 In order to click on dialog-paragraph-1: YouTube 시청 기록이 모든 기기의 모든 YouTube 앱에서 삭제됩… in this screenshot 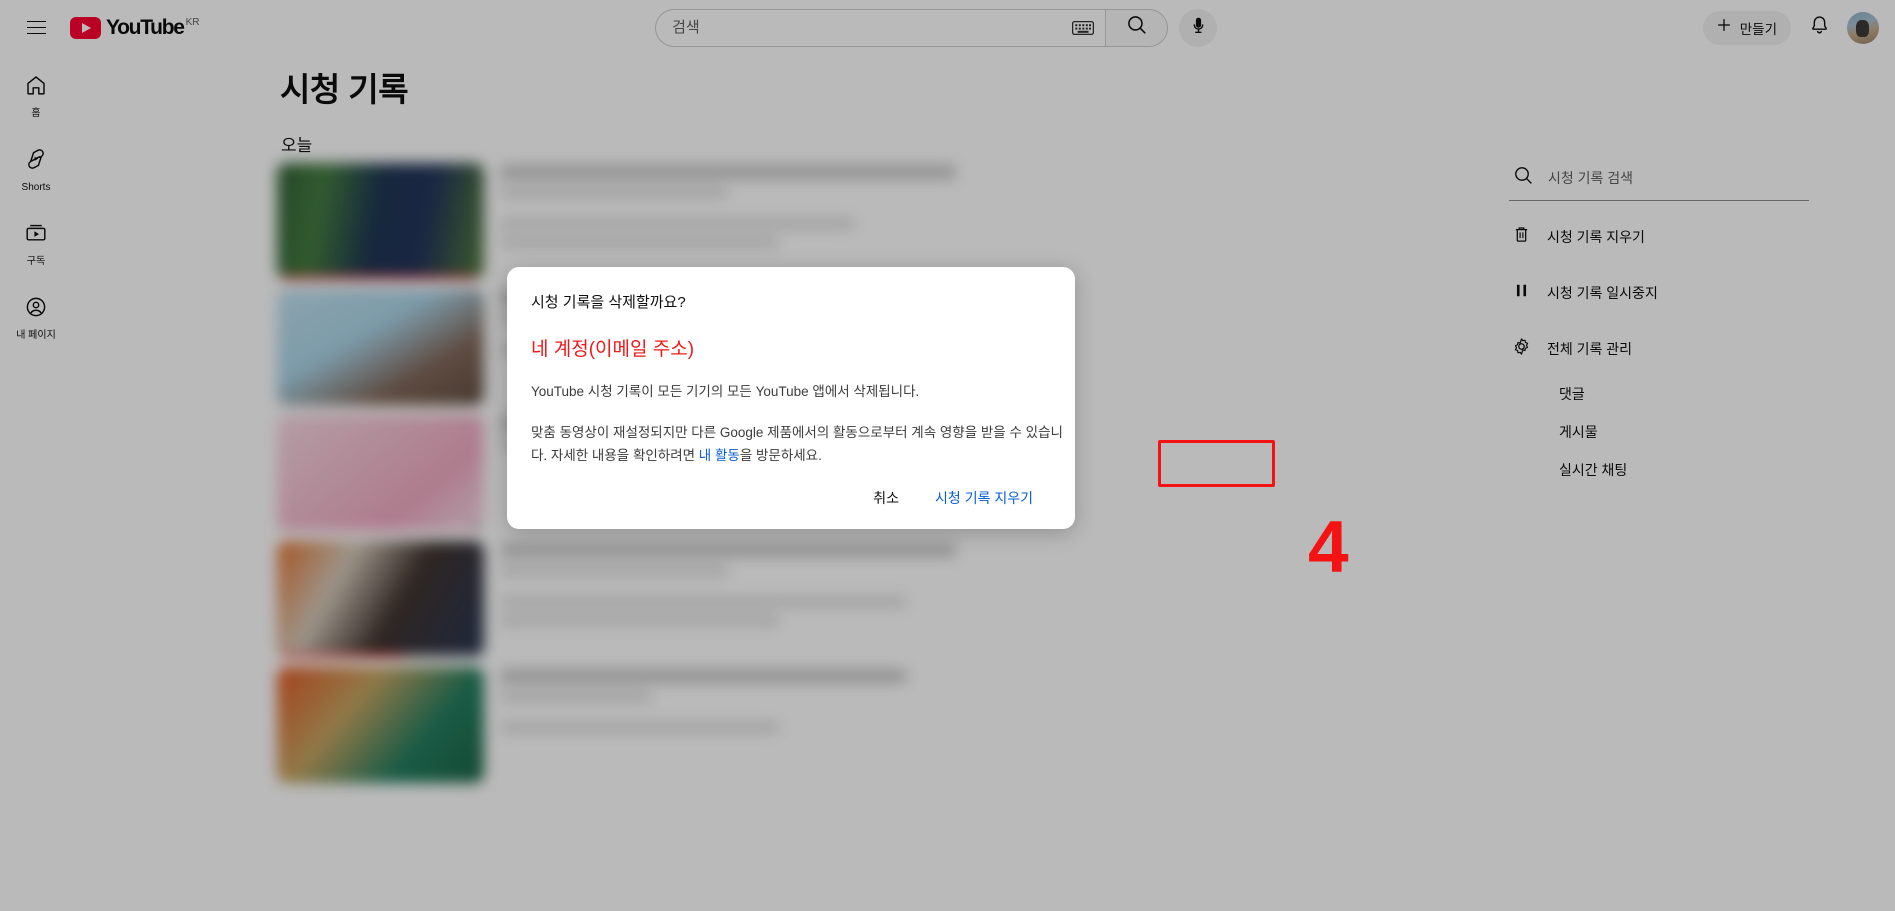, I will do `click(725, 391)`.